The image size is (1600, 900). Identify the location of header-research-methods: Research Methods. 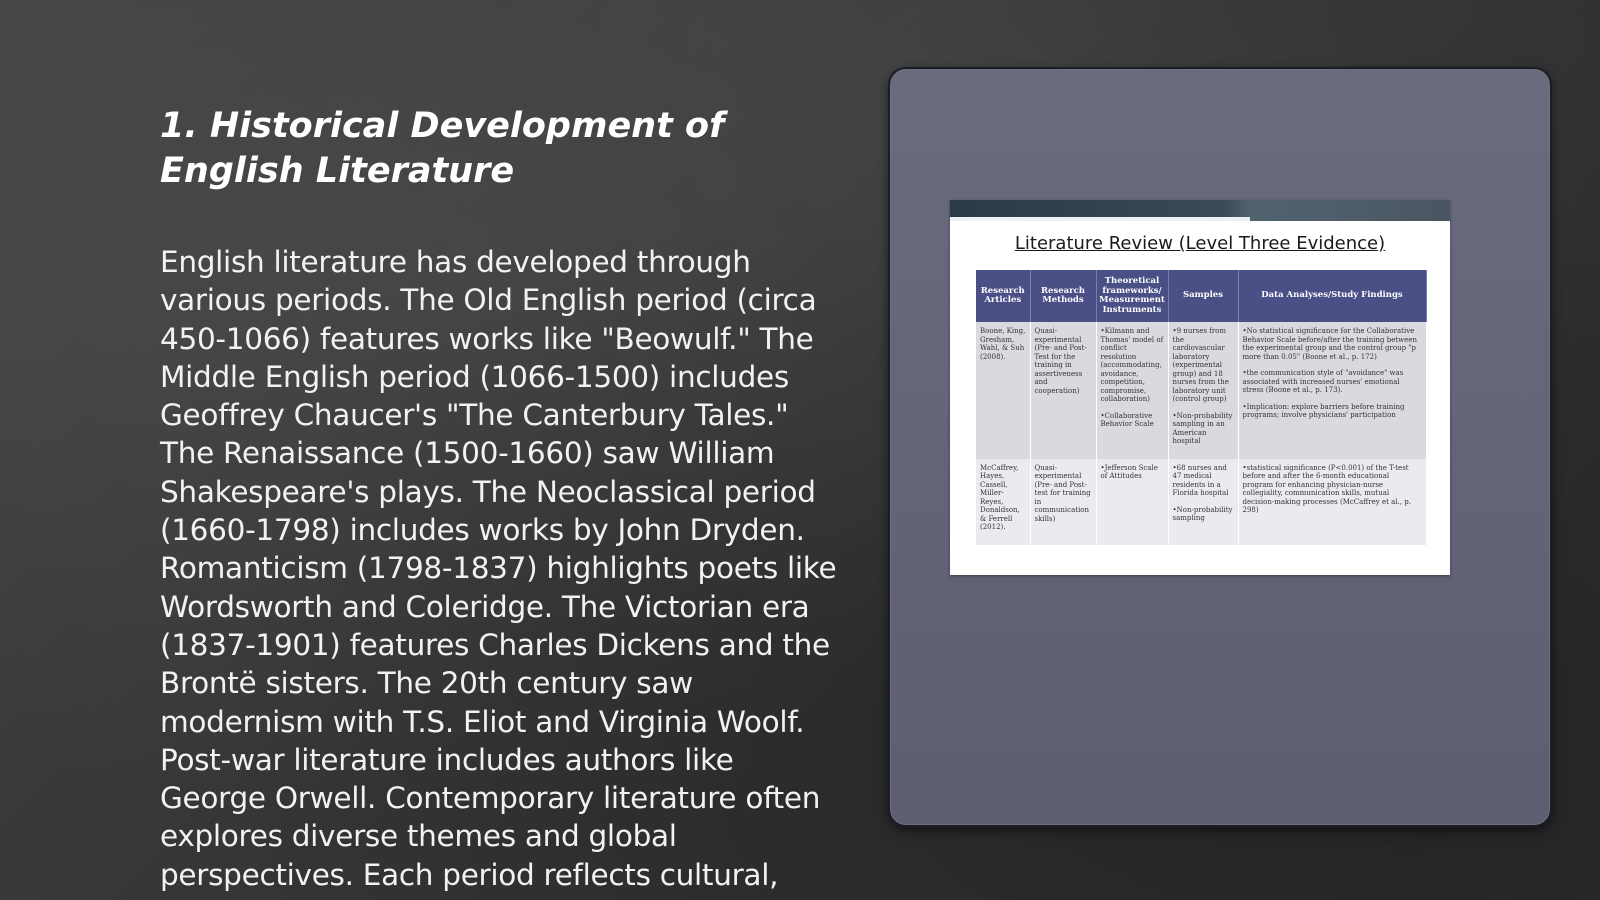
(1063, 296).